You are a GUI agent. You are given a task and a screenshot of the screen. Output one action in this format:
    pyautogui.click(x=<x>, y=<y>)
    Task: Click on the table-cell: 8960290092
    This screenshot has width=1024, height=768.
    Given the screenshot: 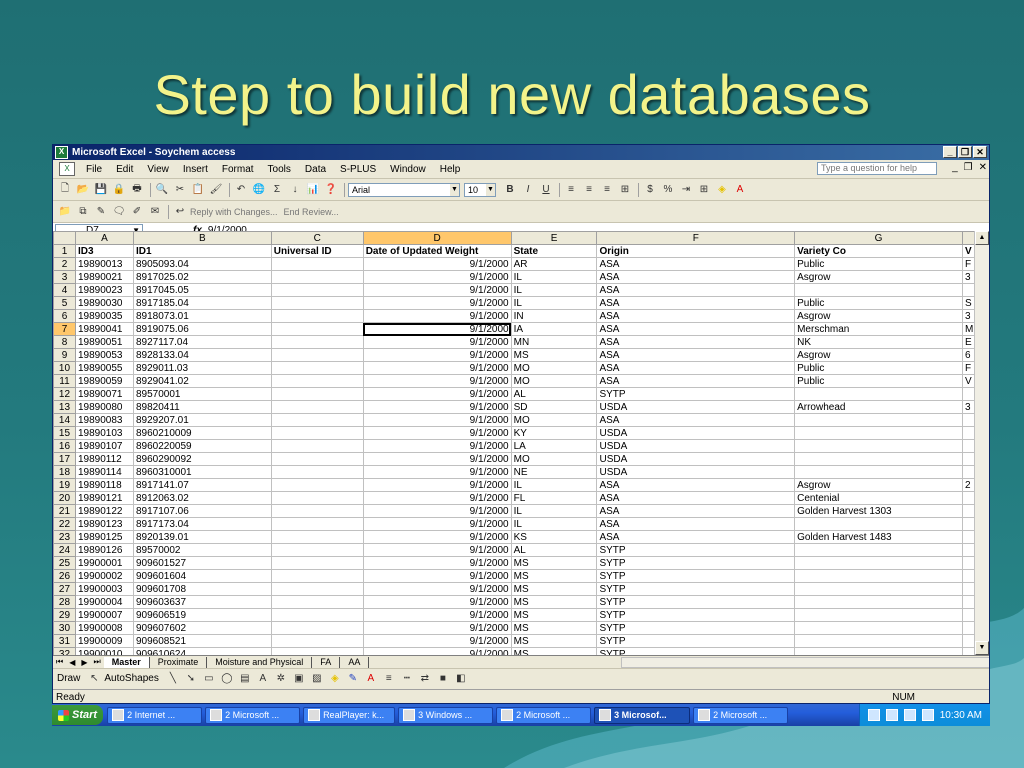 What is the action you would take?
    pyautogui.click(x=202, y=459)
    